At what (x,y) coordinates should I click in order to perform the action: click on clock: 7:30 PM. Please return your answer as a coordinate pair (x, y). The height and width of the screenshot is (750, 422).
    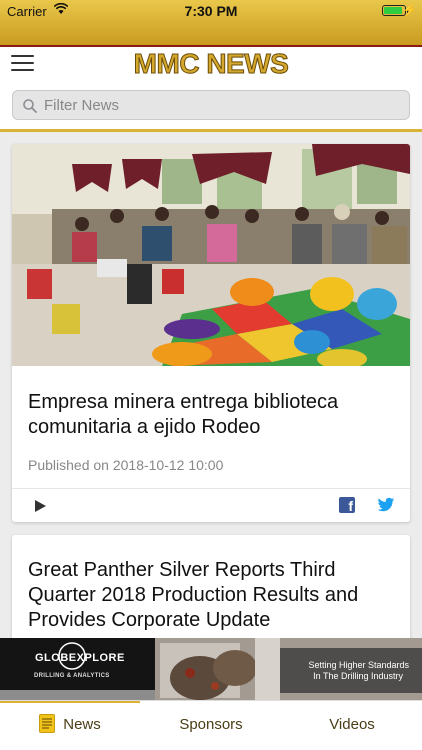
    Looking at the image, I should click on (211, 11).